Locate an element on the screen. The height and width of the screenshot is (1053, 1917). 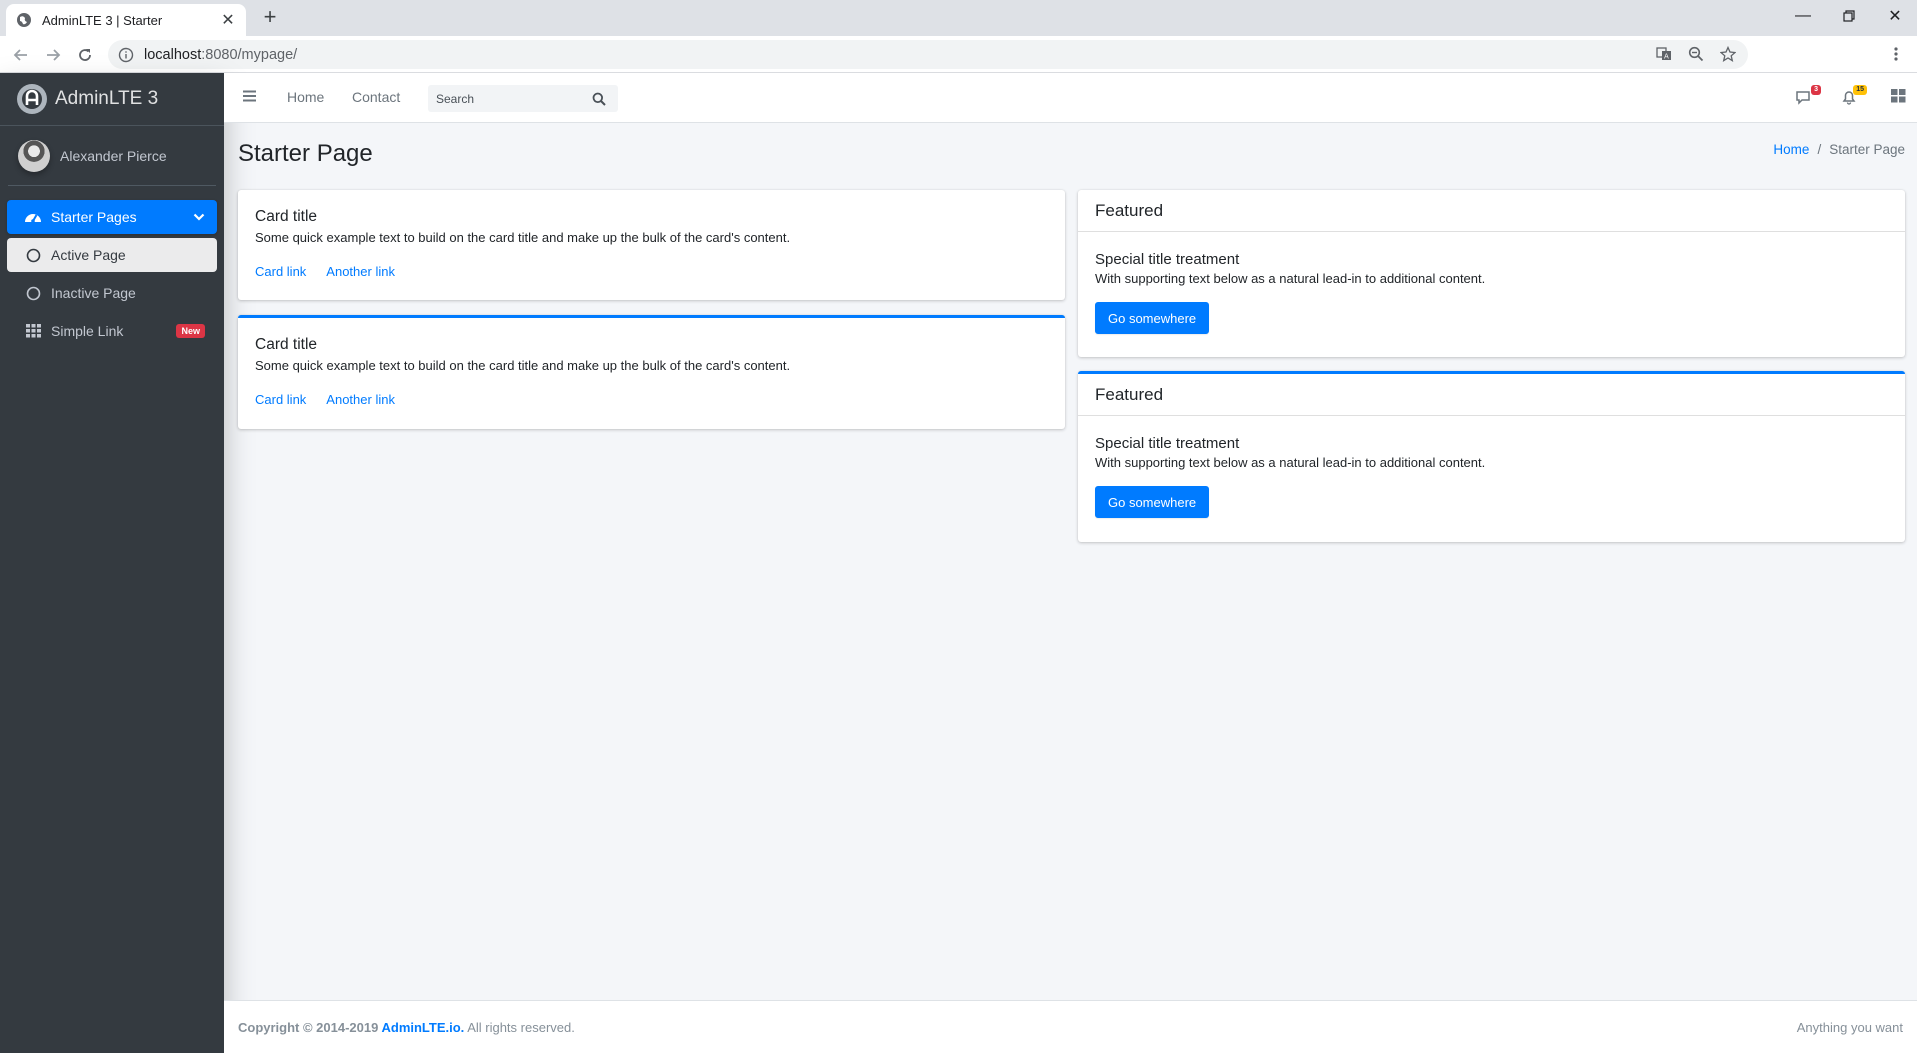
main-header: Home Contact 3 15 is located at coordinates (1070, 98).